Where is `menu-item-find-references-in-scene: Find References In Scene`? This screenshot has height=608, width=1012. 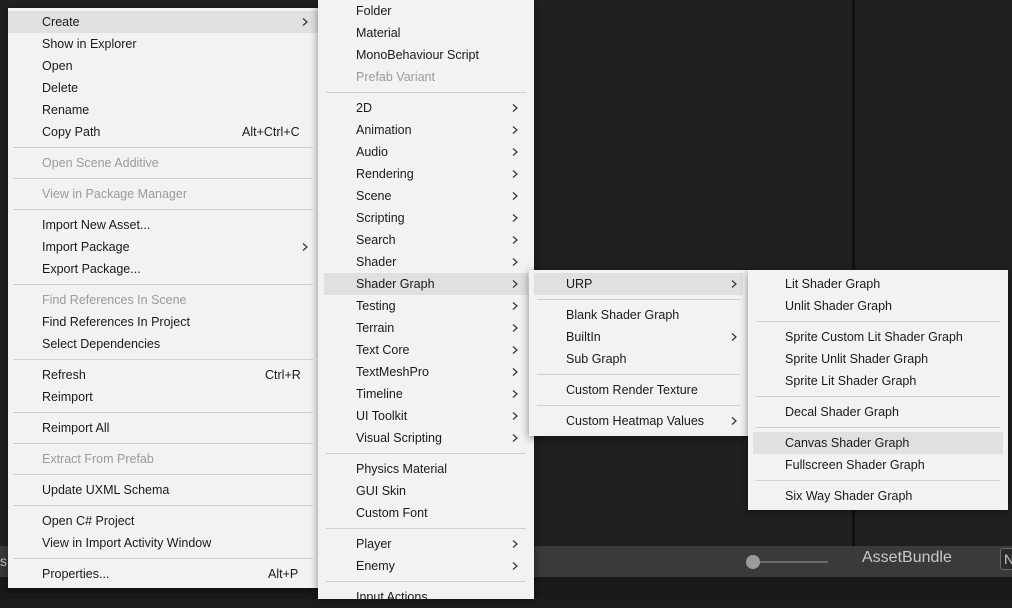
menu-item-find-references-in-scene: Find References In Scene is located at coordinates (163, 300).